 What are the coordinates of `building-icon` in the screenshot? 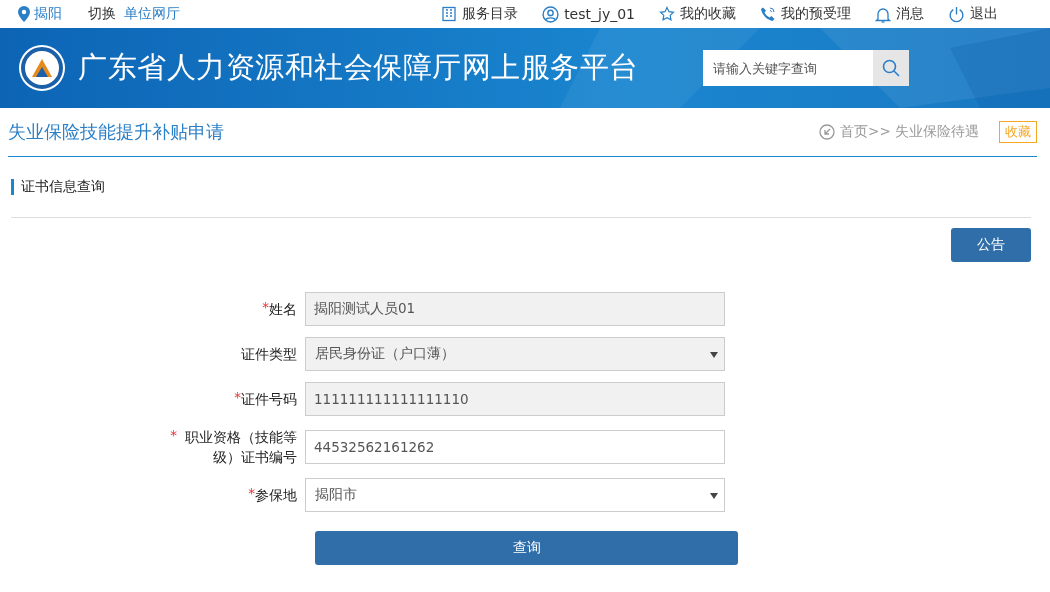 It's located at (449, 14).